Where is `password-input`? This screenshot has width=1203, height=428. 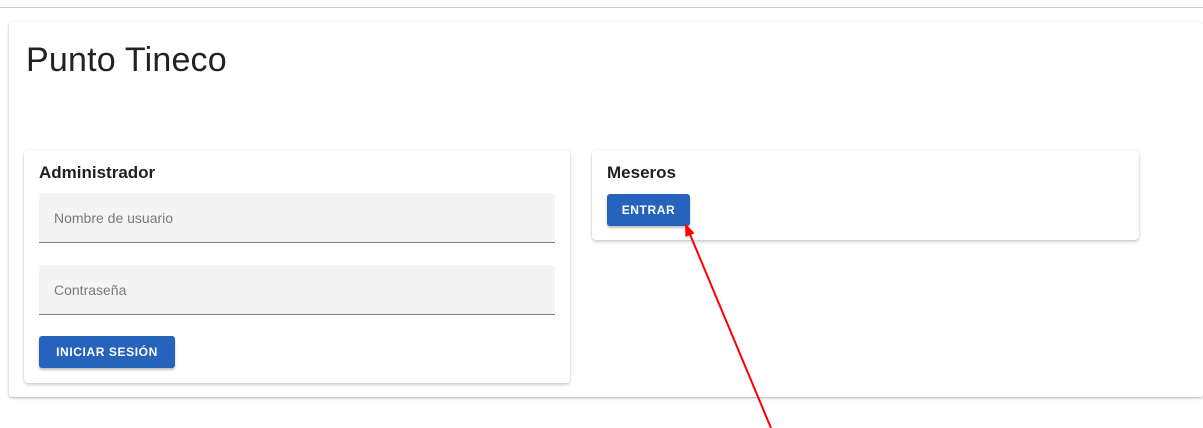 password-input is located at coordinates (297, 289).